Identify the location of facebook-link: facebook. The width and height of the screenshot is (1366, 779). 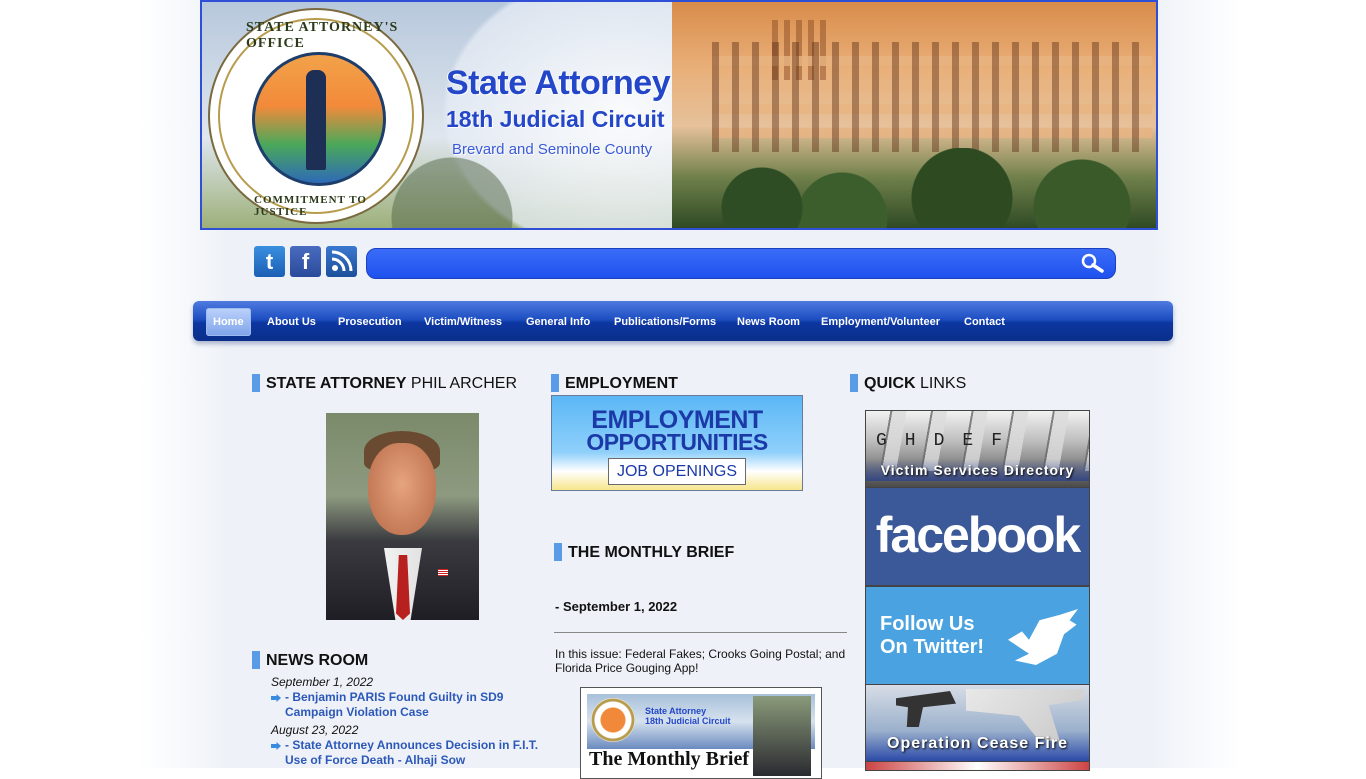
(977, 536).